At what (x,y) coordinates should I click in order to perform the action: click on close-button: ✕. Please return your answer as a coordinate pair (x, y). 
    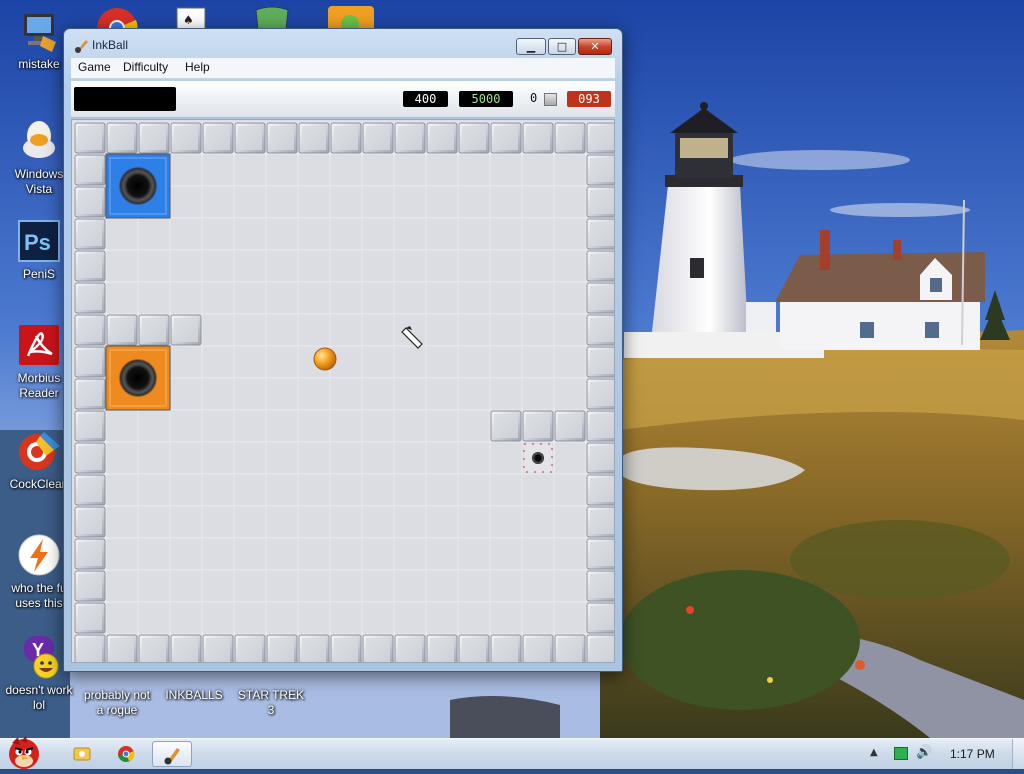
    Looking at the image, I should click on (595, 46).